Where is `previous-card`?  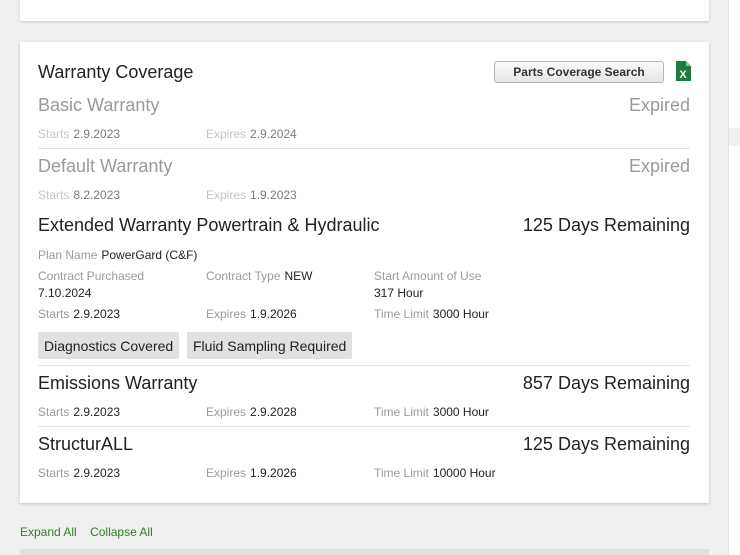 previous-card is located at coordinates (364, 10).